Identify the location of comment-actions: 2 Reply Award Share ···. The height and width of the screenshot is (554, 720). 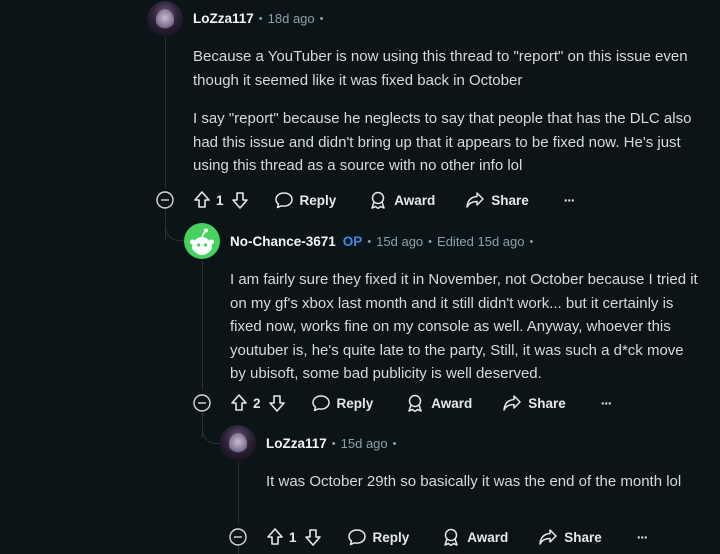
(420, 403).